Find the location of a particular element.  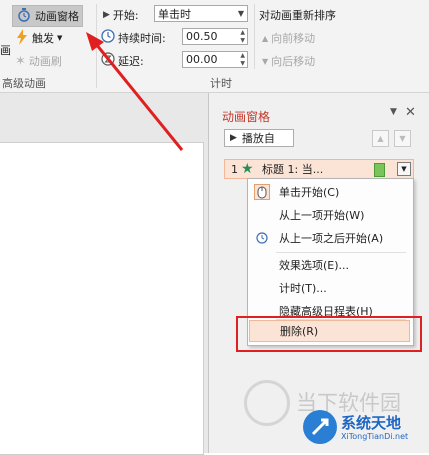

annotation-arrow is located at coordinates (135, 91).